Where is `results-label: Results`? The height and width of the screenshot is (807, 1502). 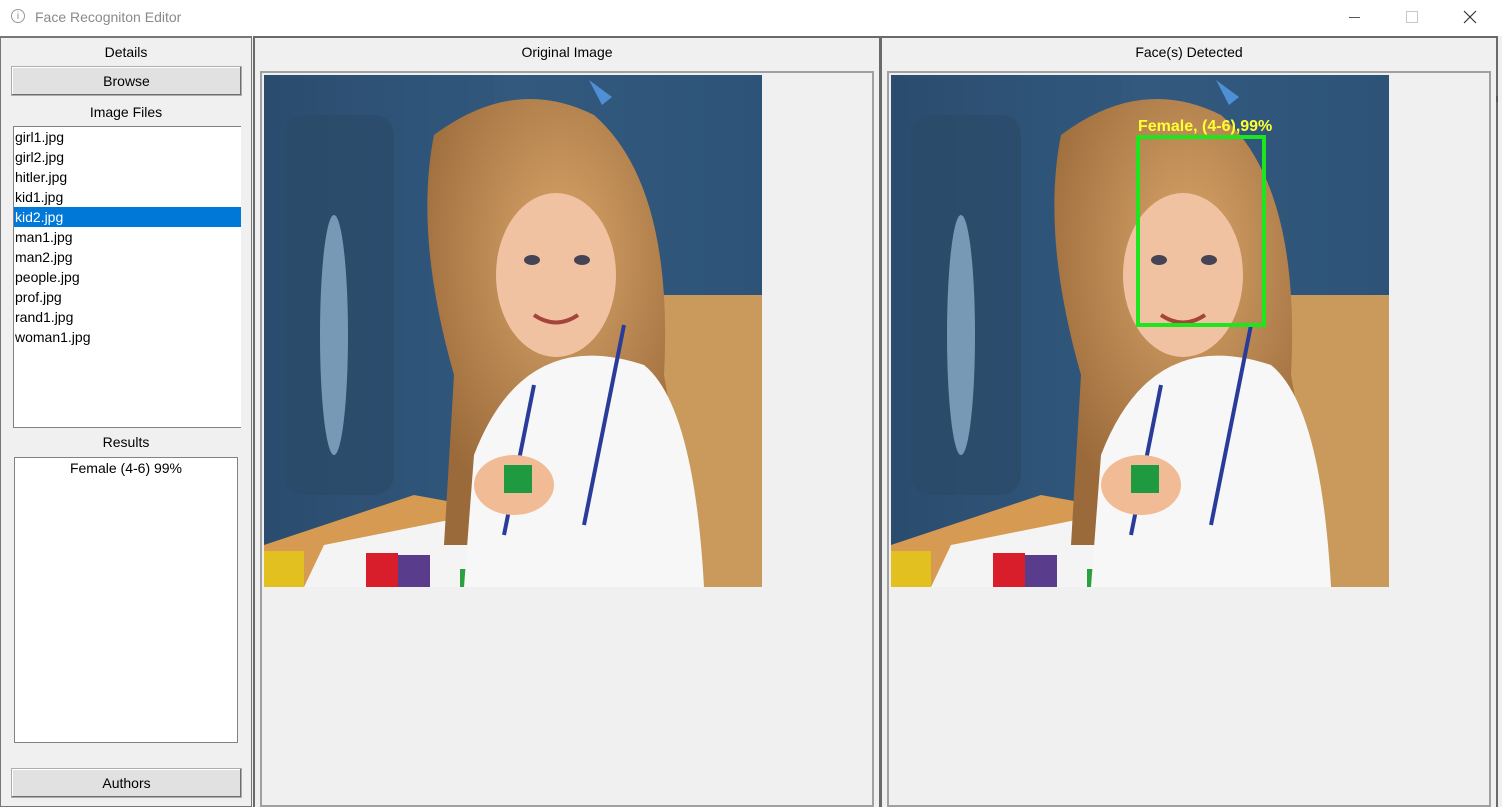
results-label: Results is located at coordinates (126, 442).